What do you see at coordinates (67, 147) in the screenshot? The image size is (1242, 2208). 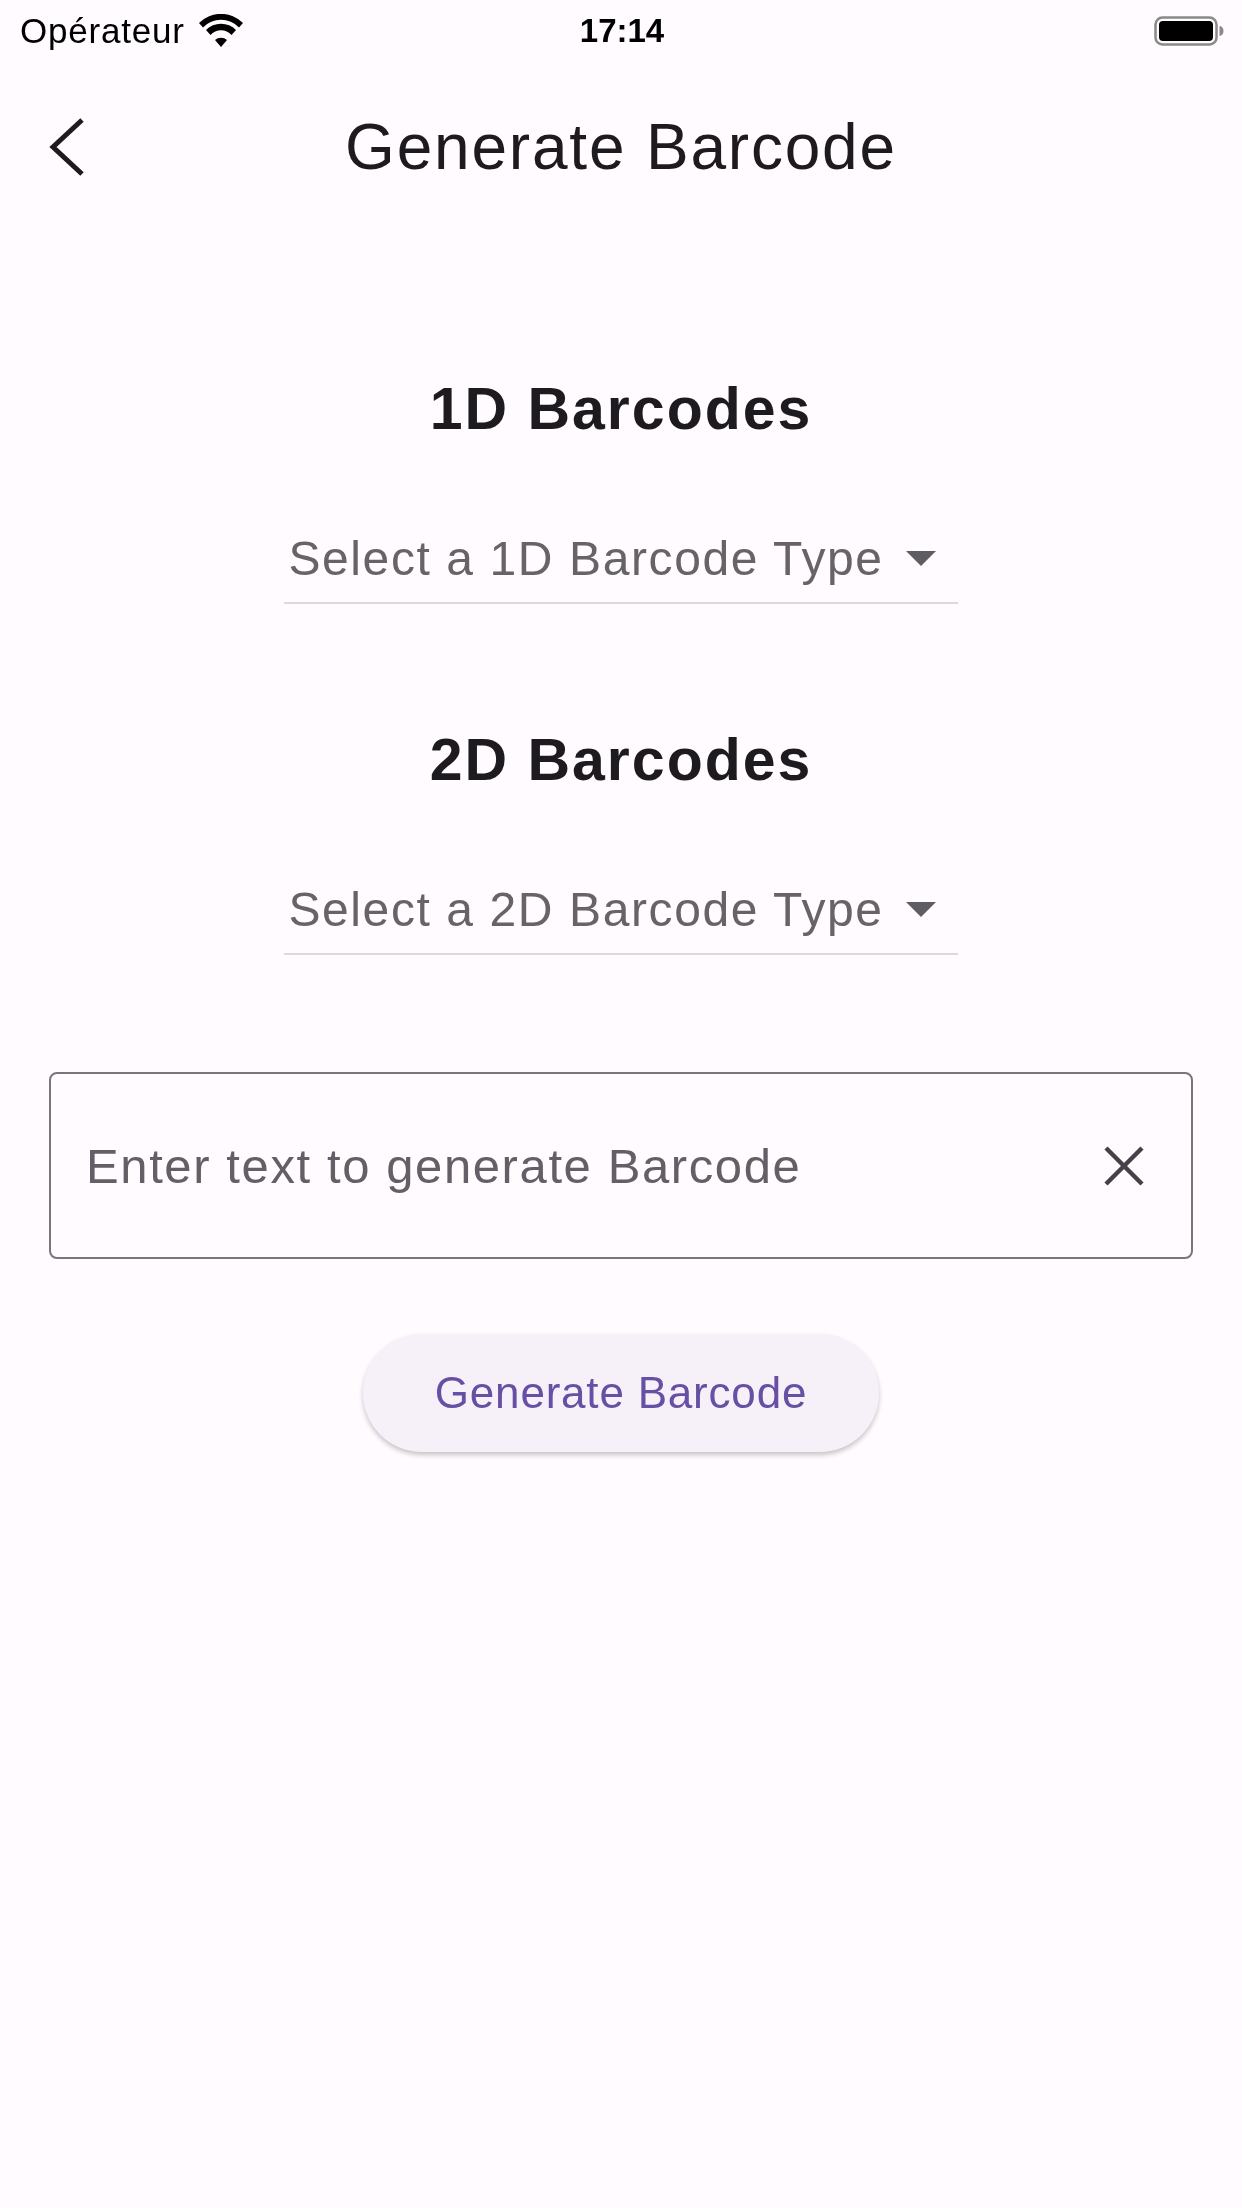 I see `back-chevron-icon` at bounding box center [67, 147].